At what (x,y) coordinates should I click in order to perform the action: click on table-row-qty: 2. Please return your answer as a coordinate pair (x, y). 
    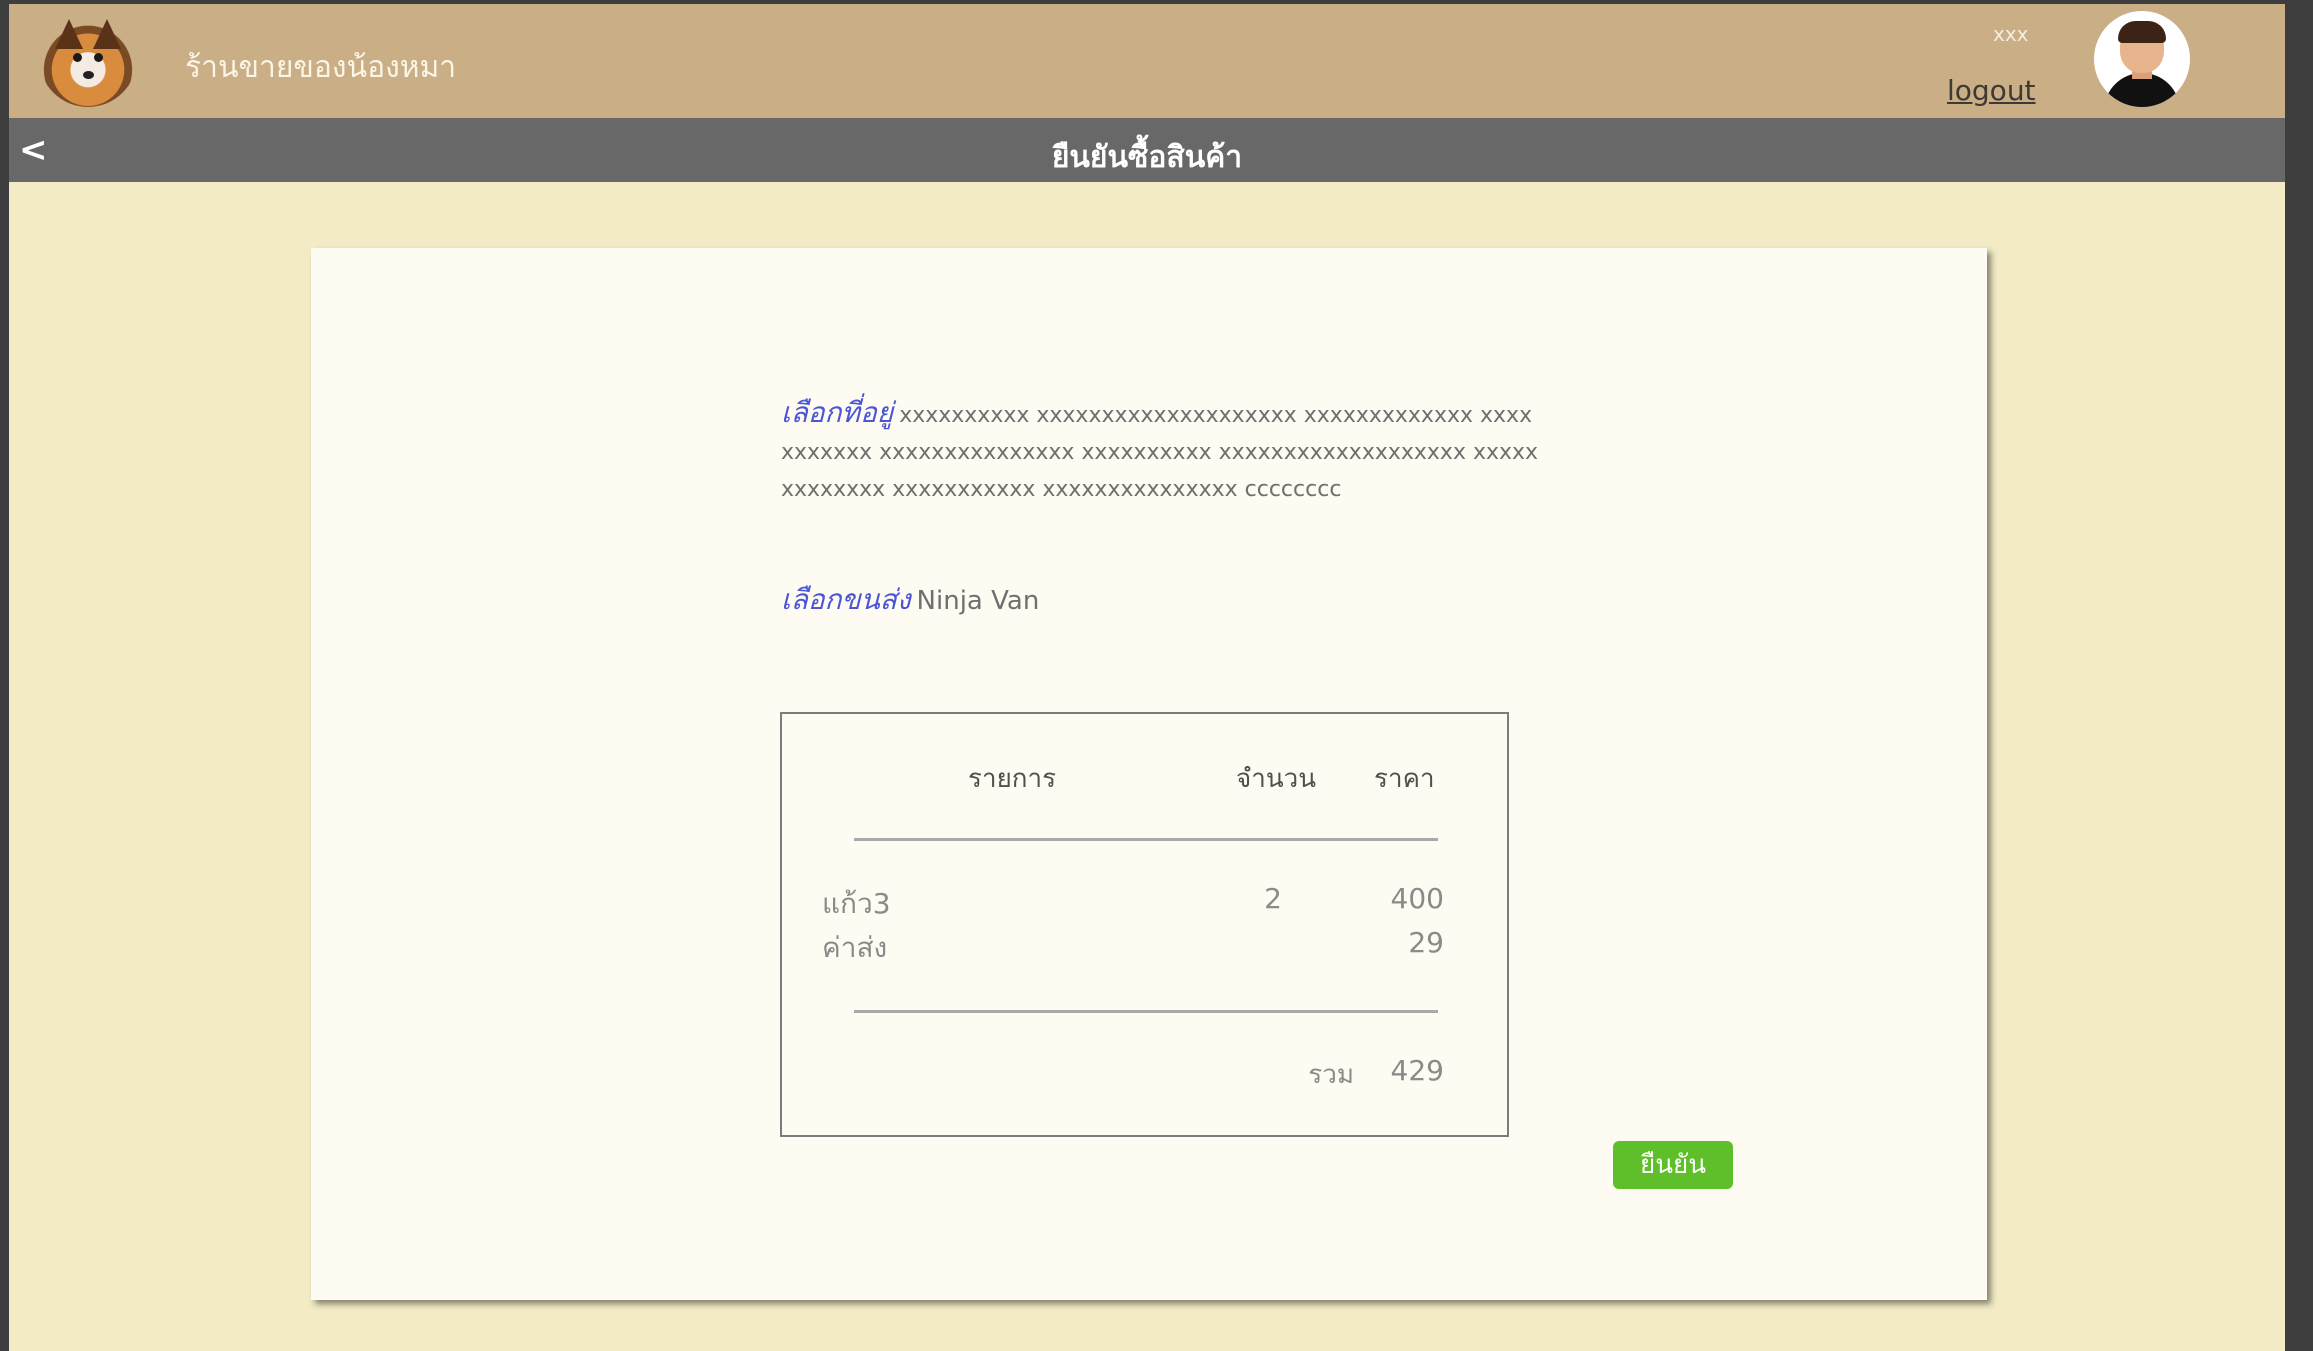
    Looking at the image, I should click on (1273, 898).